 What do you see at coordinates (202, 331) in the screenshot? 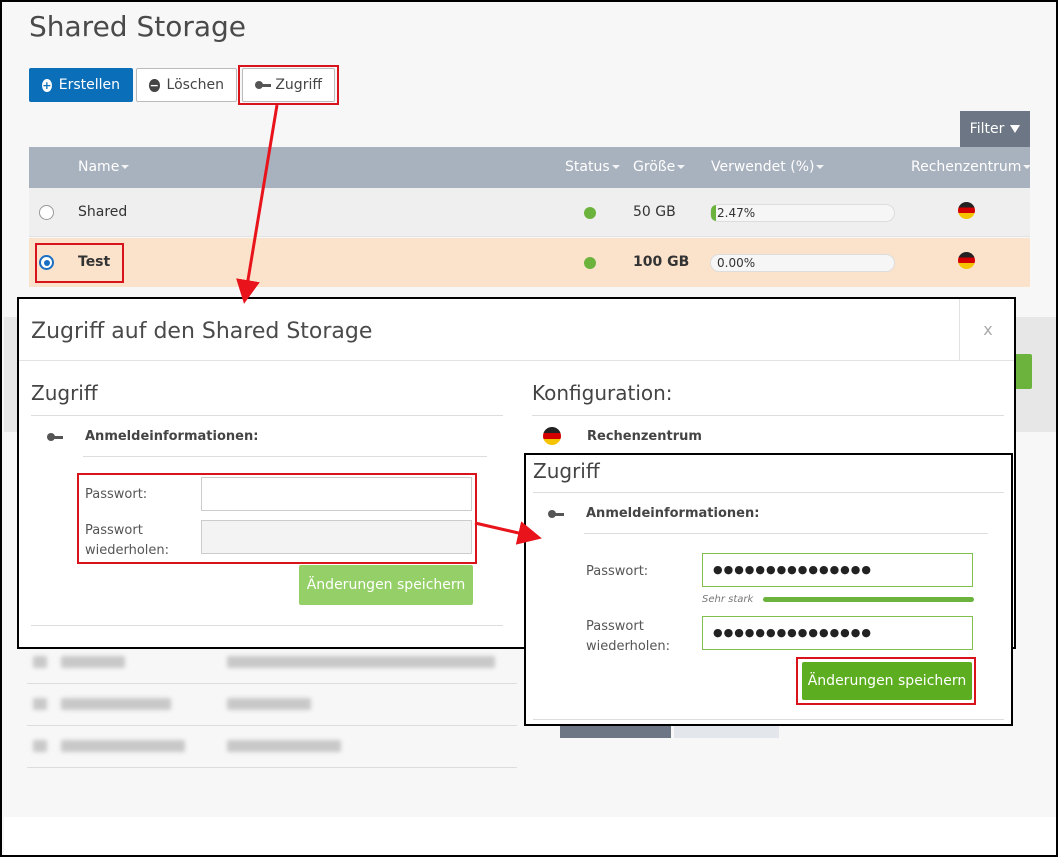
I see `modal-title: Zugriff auf den Shared Storage` at bounding box center [202, 331].